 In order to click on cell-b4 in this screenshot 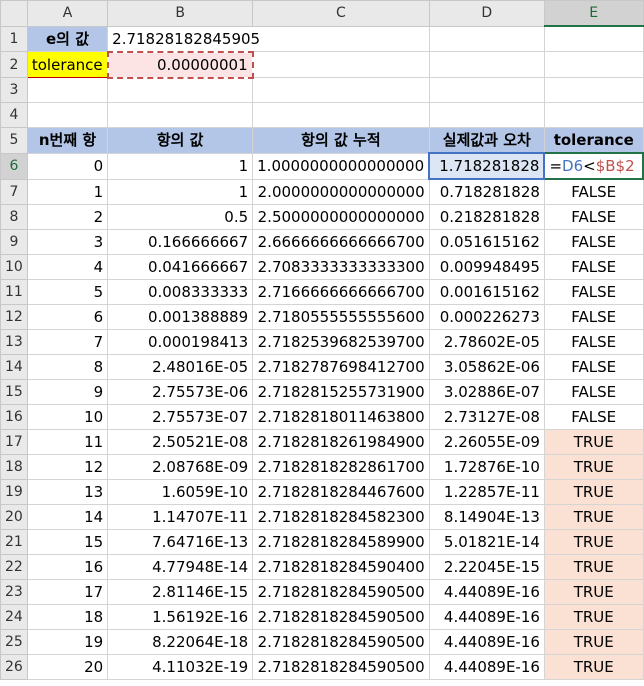, I will do `click(180, 115)`.